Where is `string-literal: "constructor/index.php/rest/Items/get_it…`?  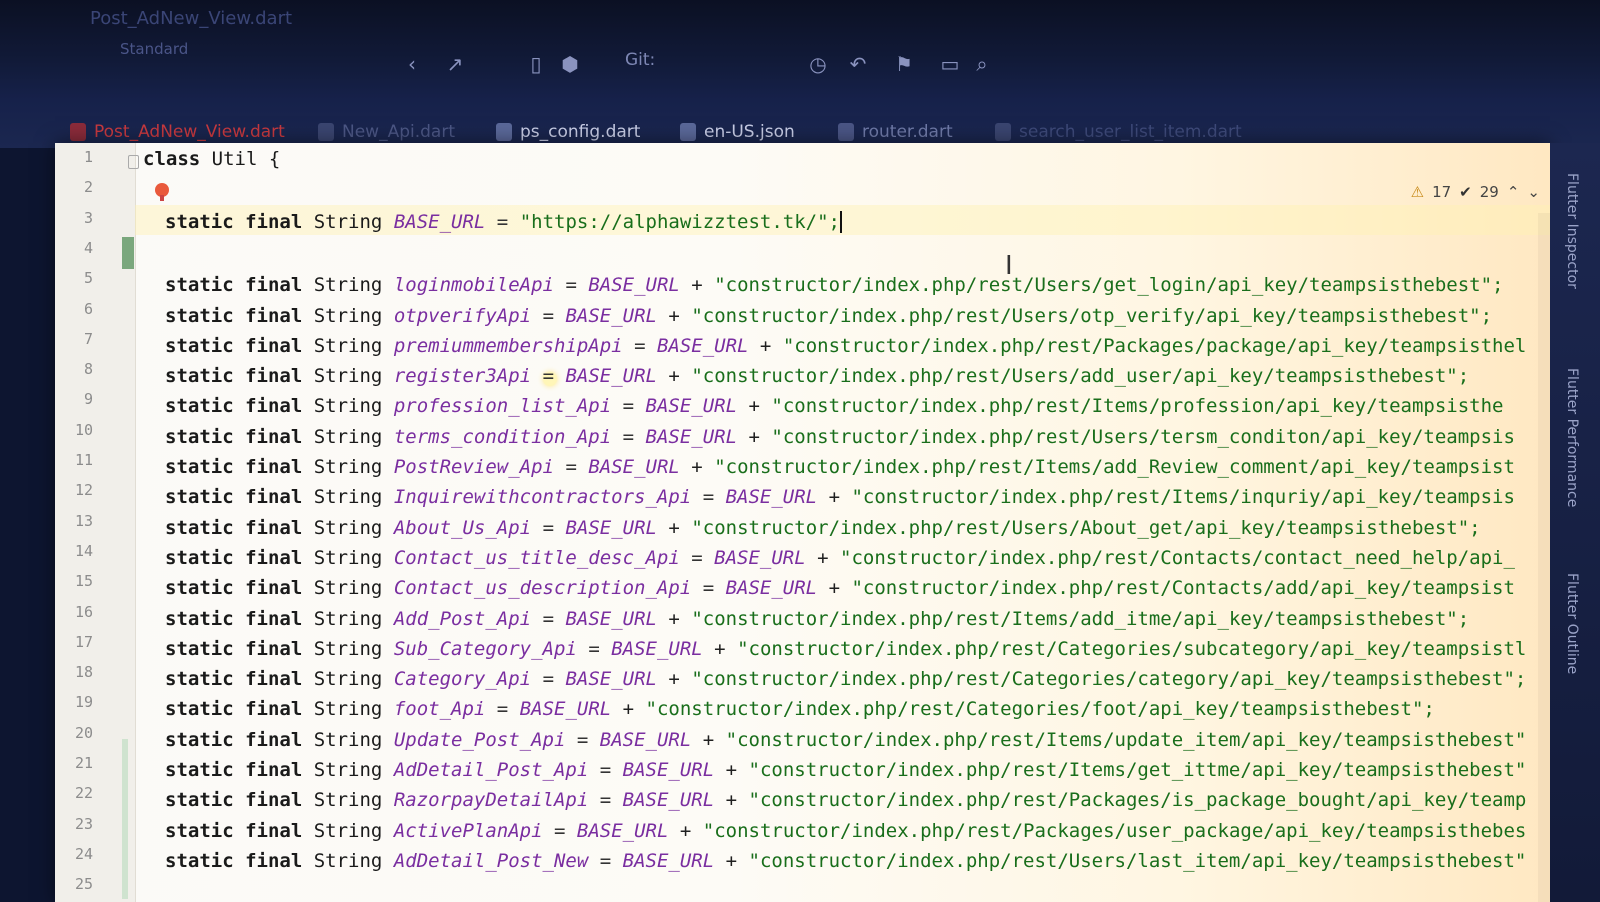 string-literal: "constructor/index.php/rest/Items/get_it… is located at coordinates (1137, 770).